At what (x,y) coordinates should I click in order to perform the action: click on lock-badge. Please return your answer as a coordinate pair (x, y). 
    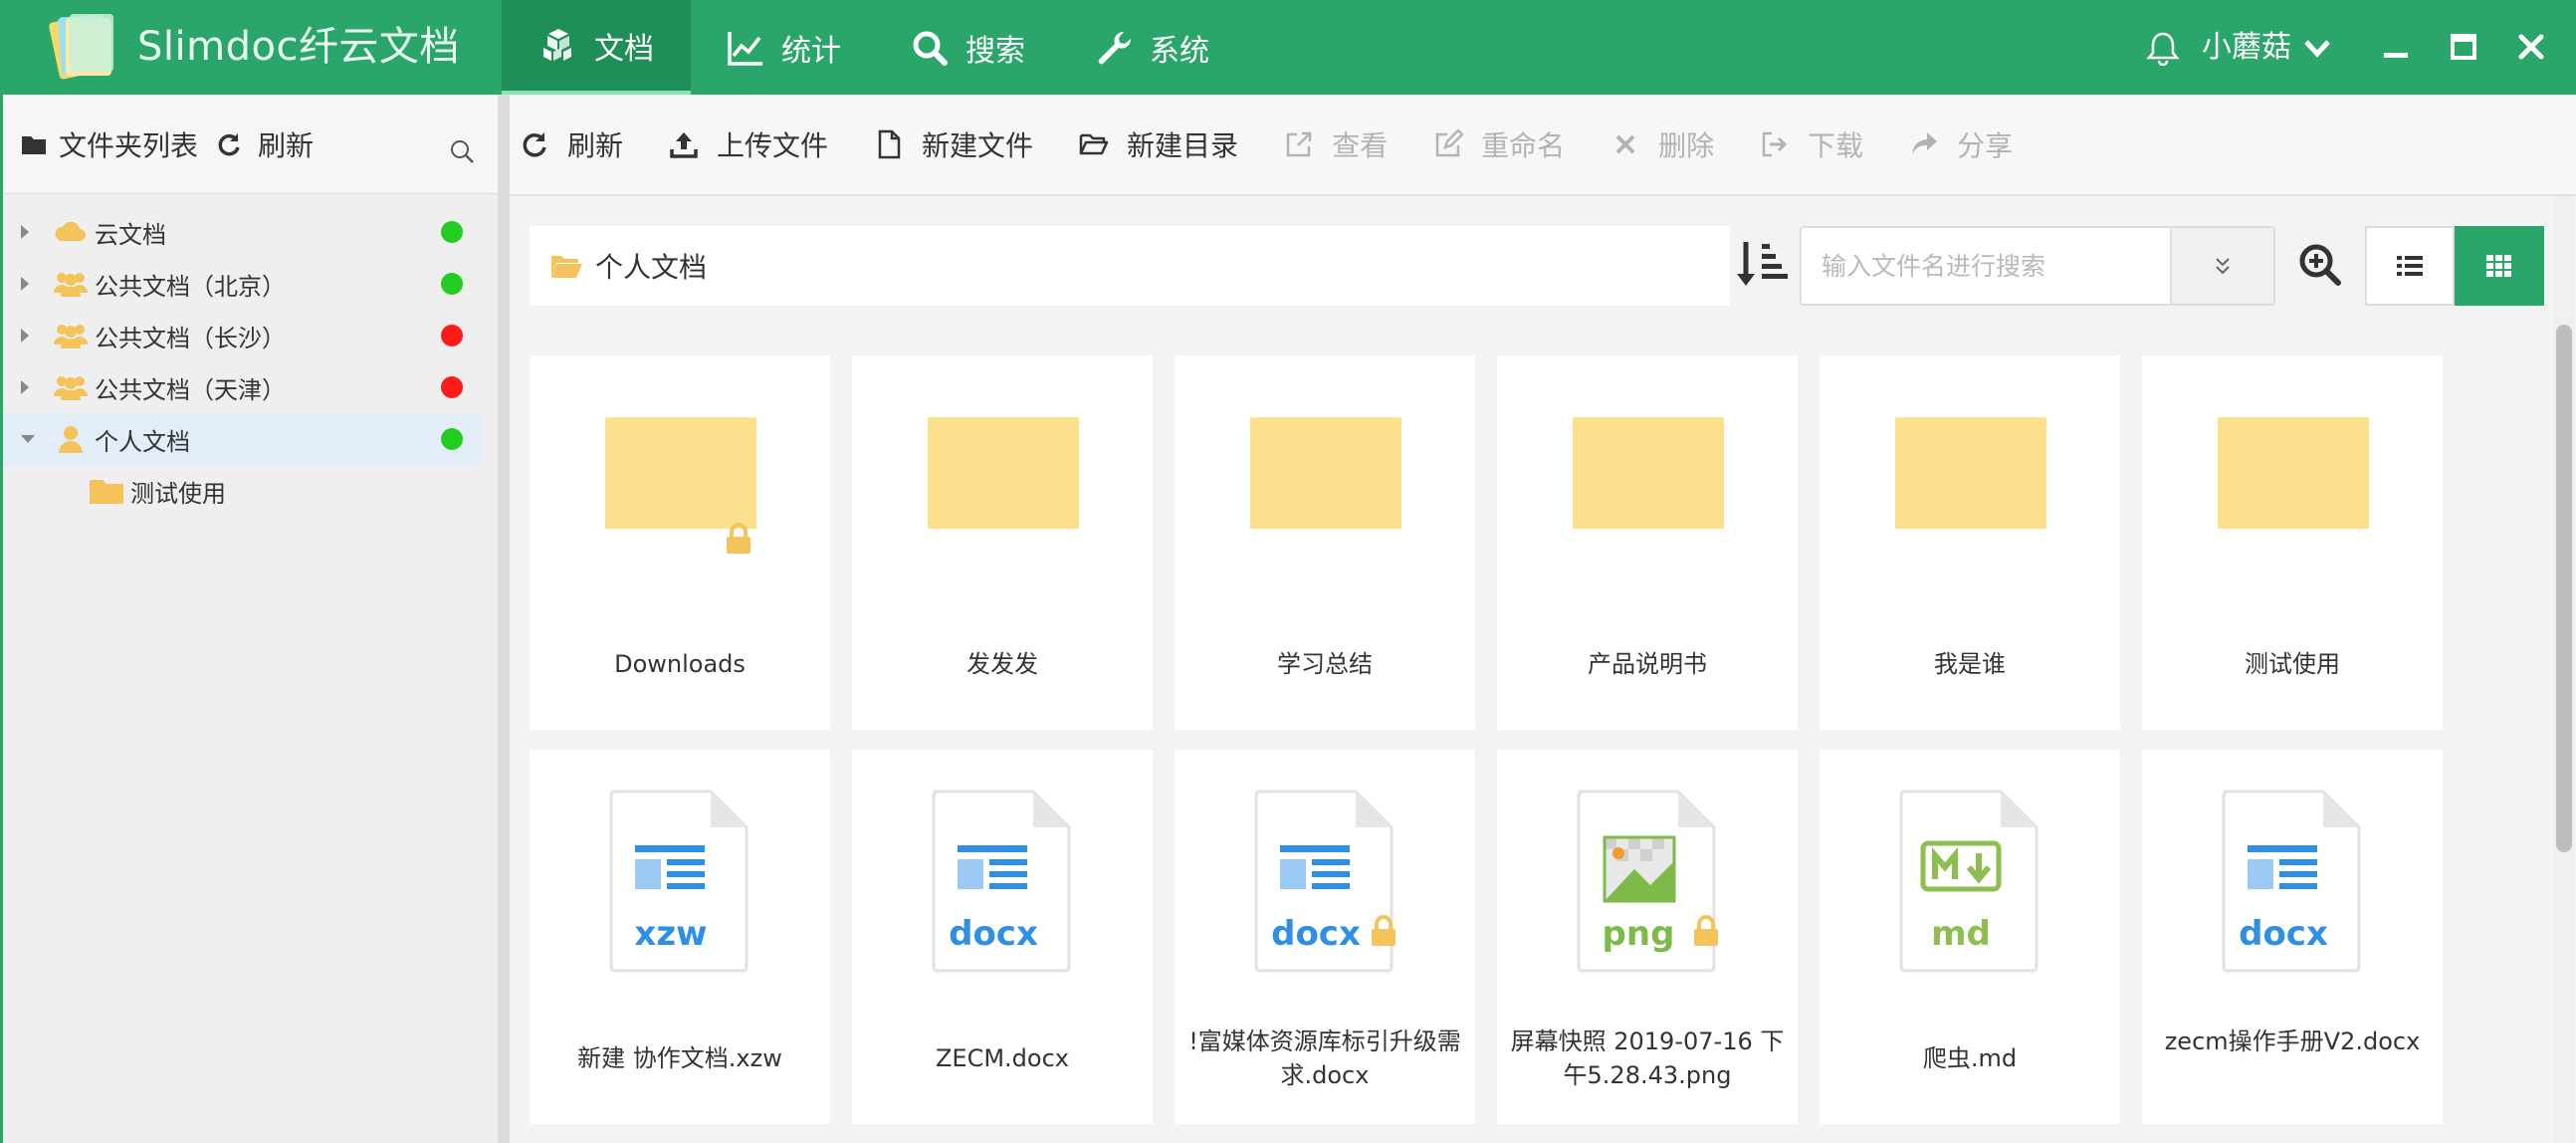
    Looking at the image, I should click on (1706, 933).